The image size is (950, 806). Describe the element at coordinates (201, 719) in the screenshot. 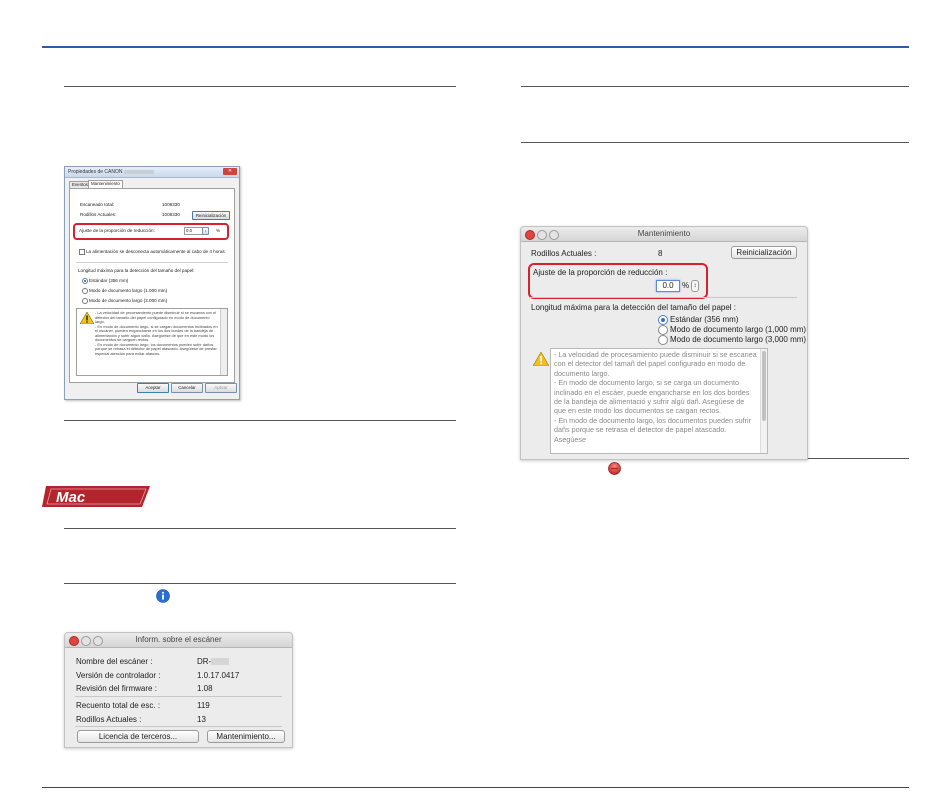

I see `info-value: 13` at that location.